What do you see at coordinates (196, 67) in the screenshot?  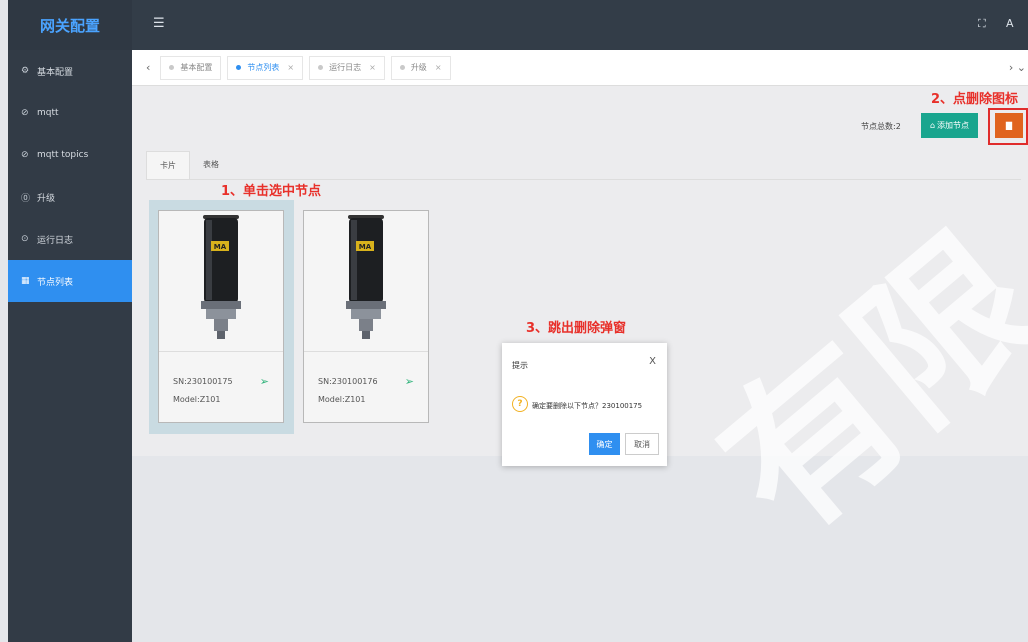 I see `tab-label: 基本配置` at bounding box center [196, 67].